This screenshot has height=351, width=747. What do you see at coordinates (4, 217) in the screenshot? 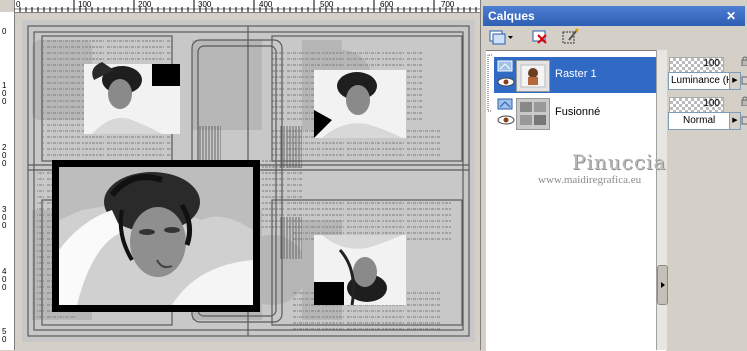
I see `ruler-label: 3 0 0` at bounding box center [4, 217].